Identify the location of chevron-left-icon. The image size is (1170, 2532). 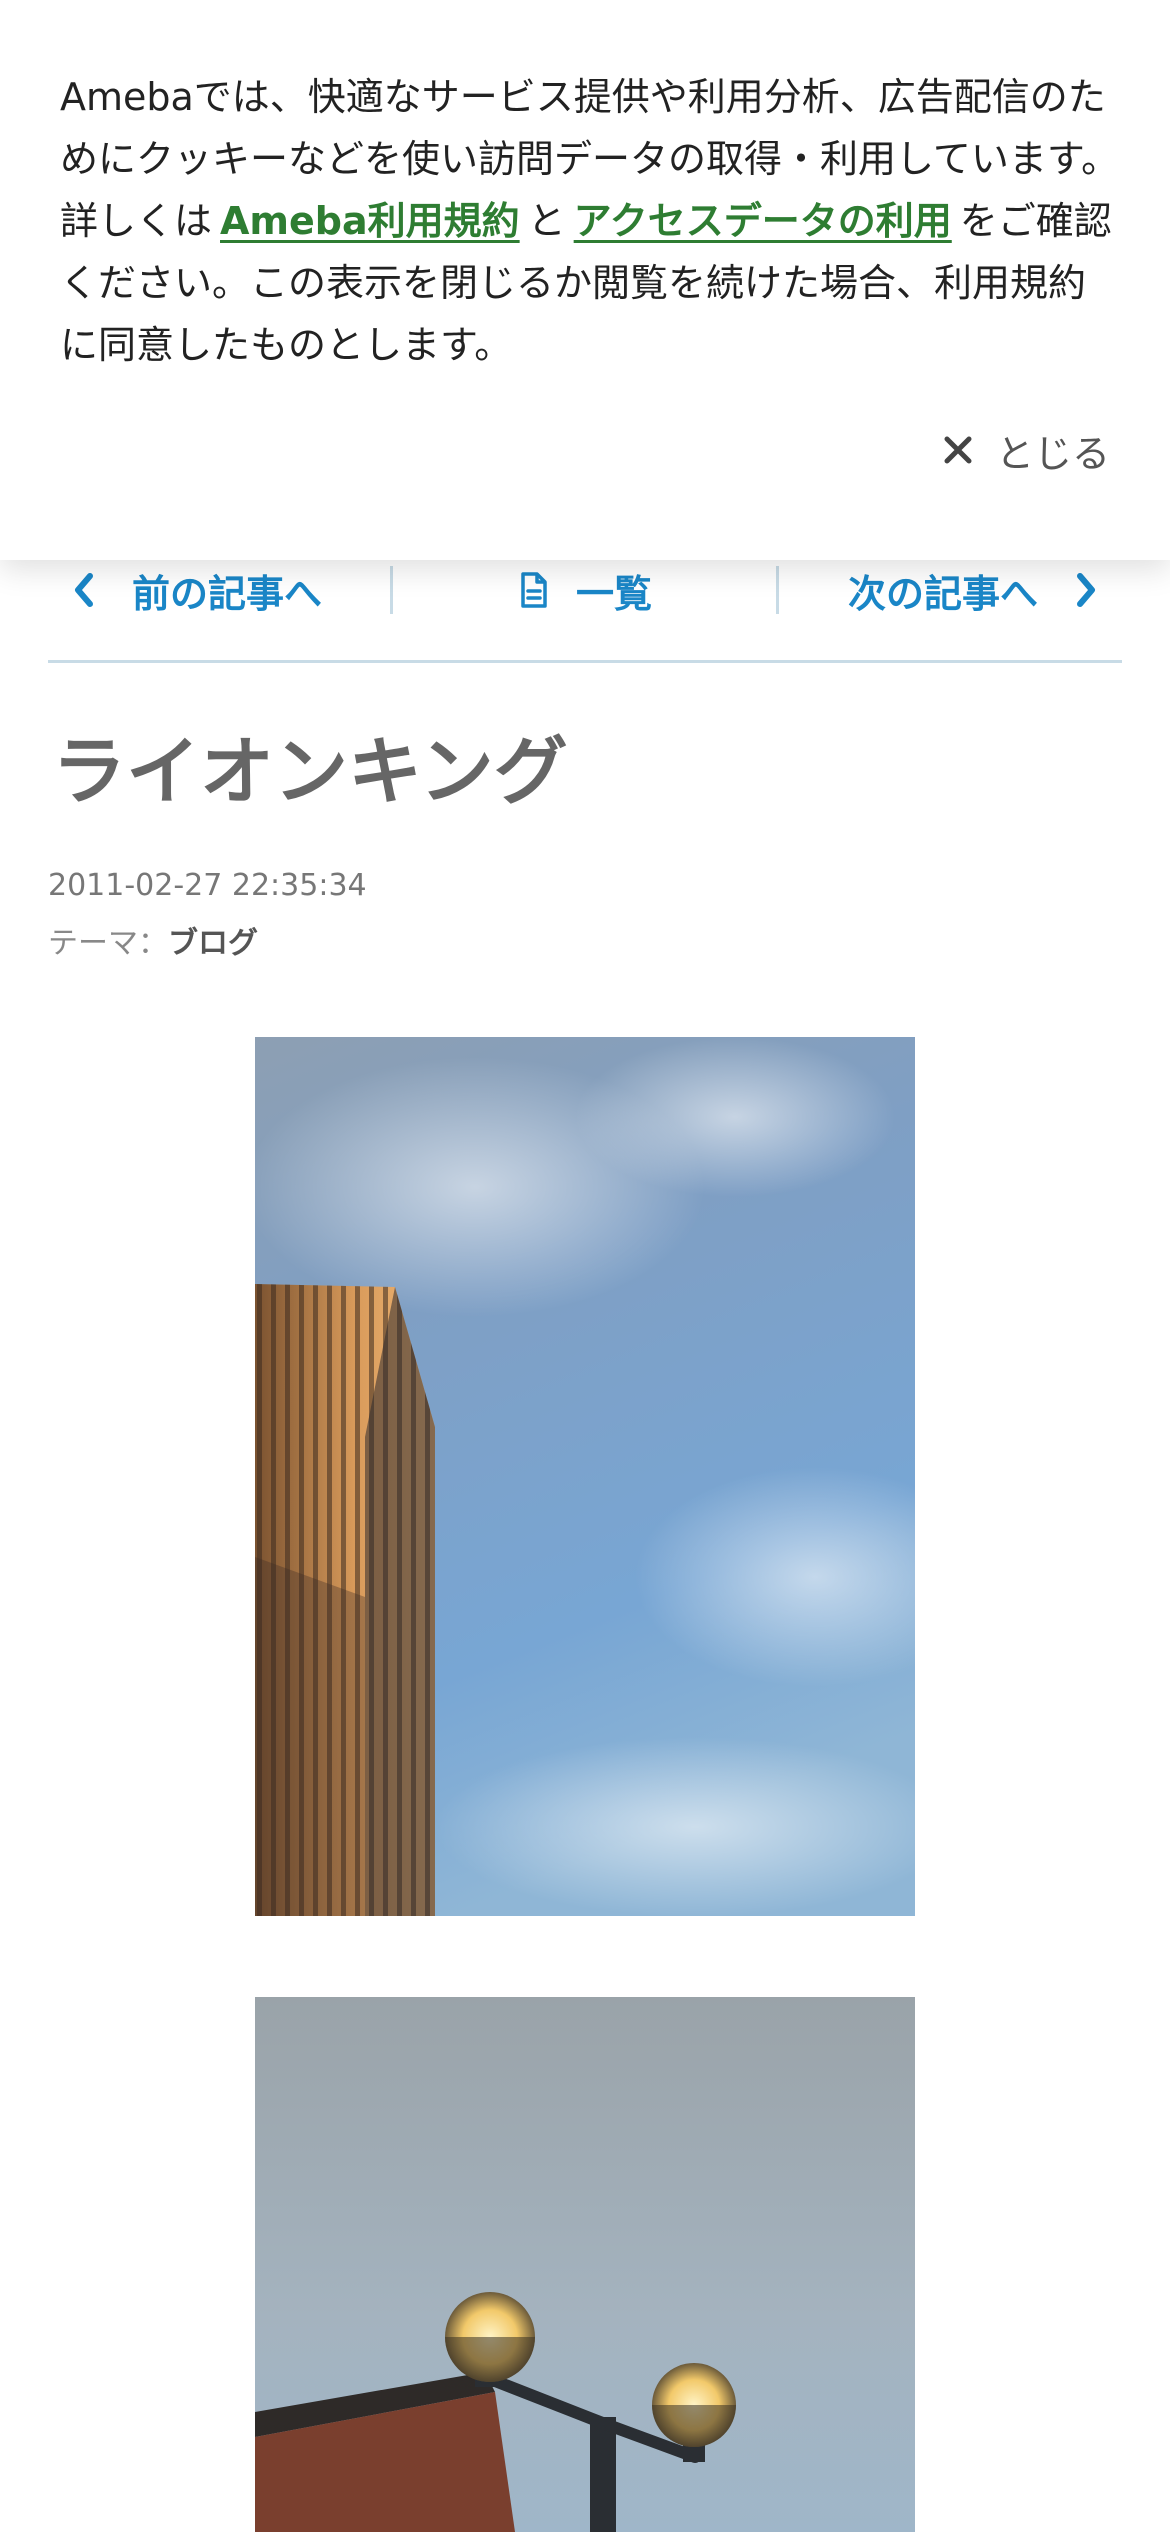
(84, 590).